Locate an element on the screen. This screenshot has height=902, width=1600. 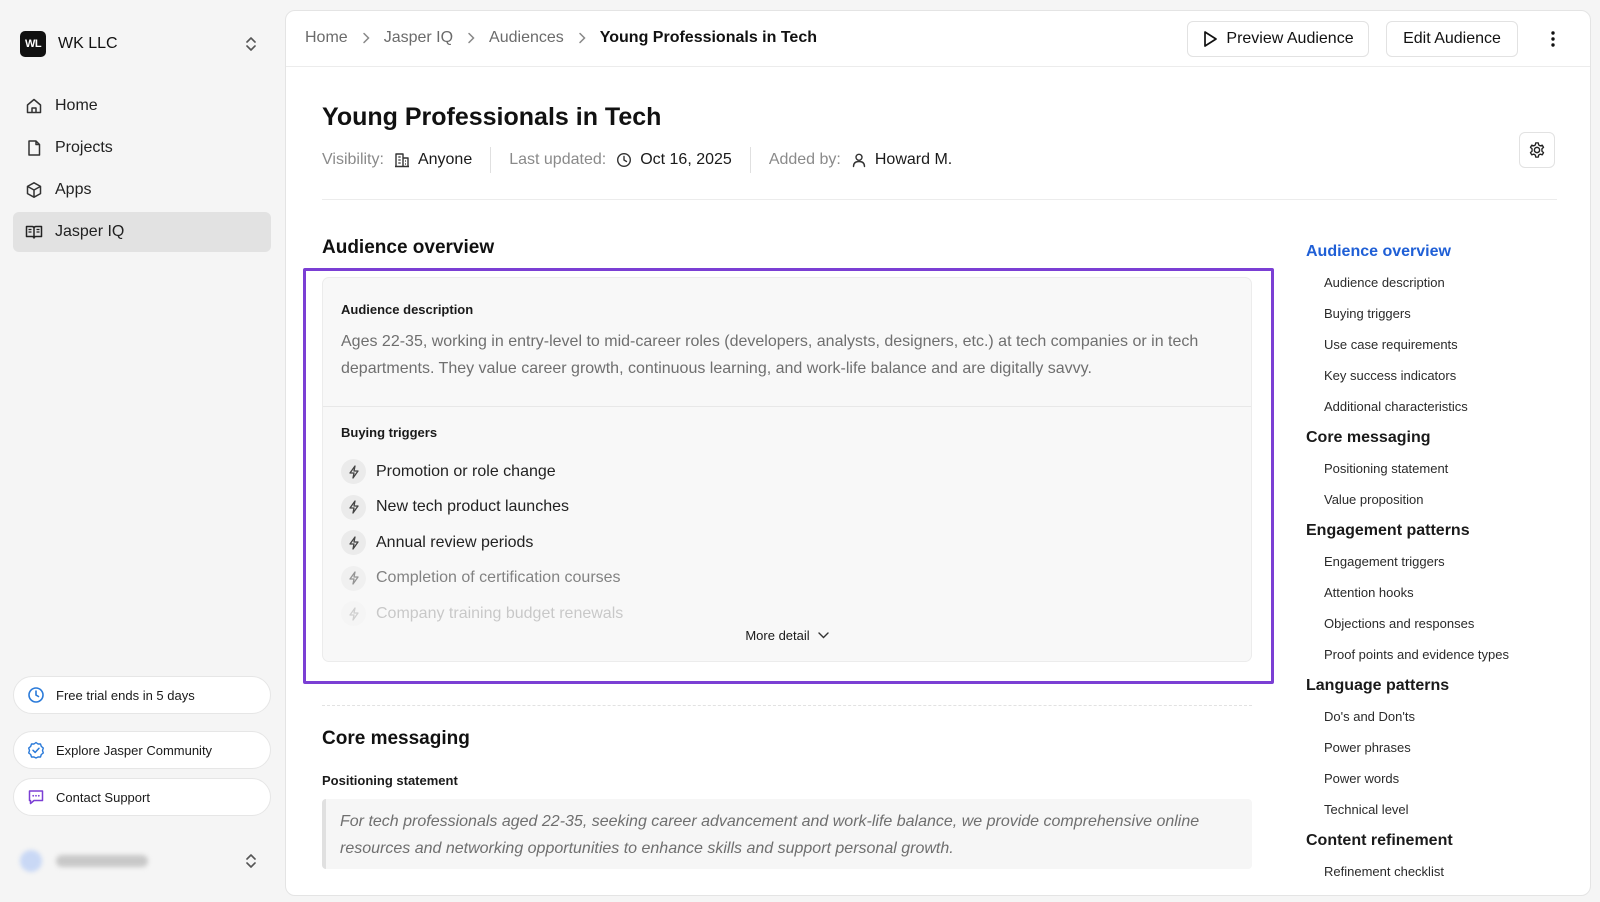
list-item: Annual review periods is located at coordinates (781, 543).